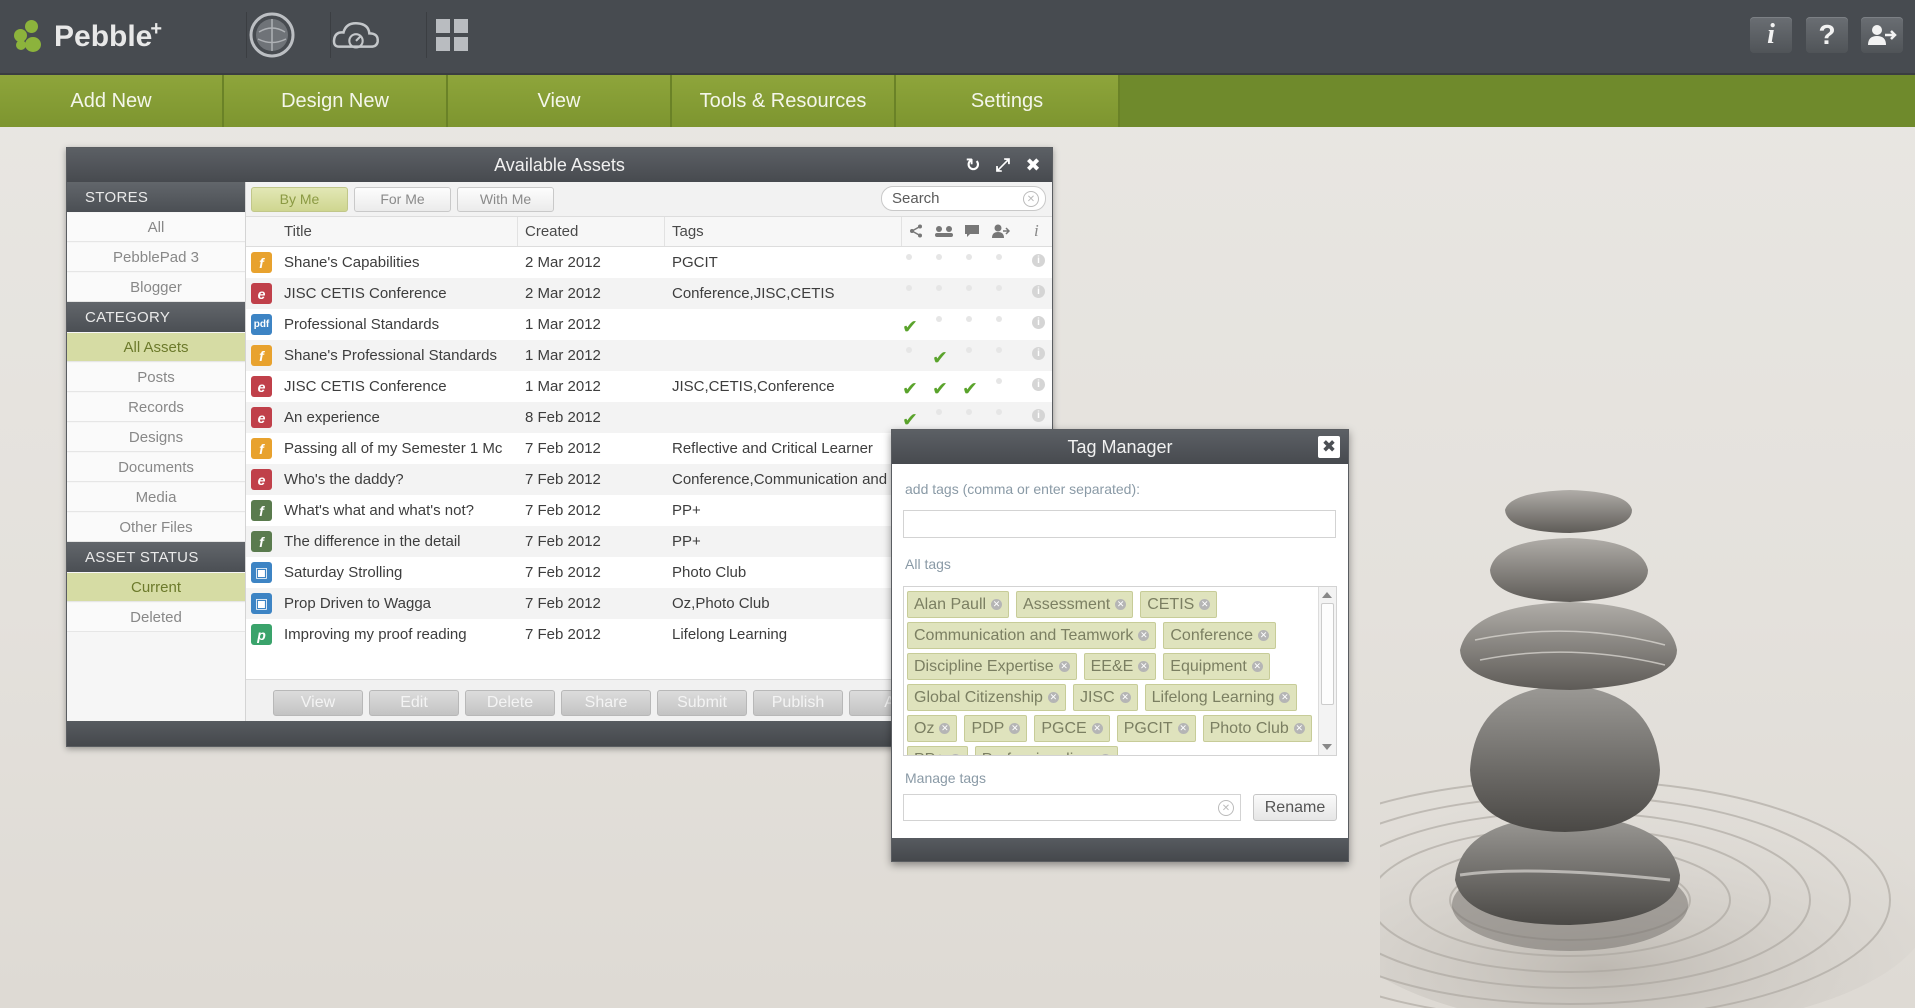 Image resolution: width=1915 pixels, height=1008 pixels. I want to click on tag-chip: Conference ✕, so click(1220, 635).